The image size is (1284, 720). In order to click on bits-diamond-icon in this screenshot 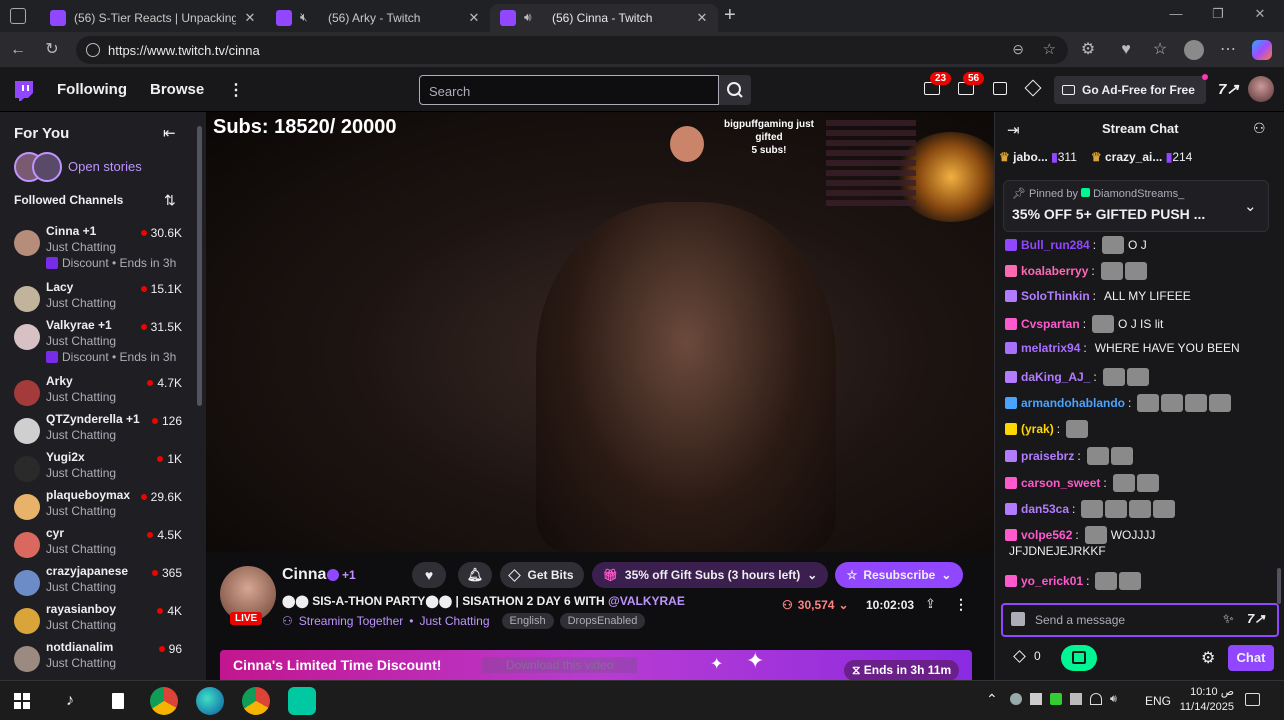, I will do `click(1033, 88)`.